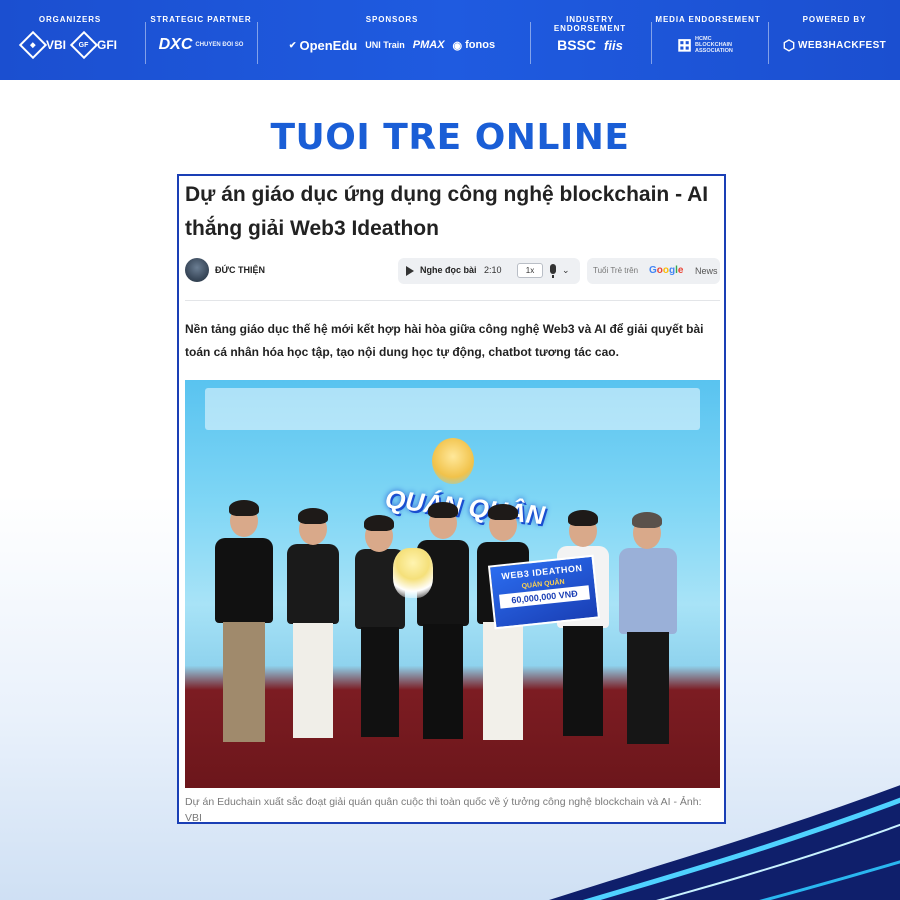 The width and height of the screenshot is (900, 900). I want to click on bssc-logo: BSSC, so click(577, 45).